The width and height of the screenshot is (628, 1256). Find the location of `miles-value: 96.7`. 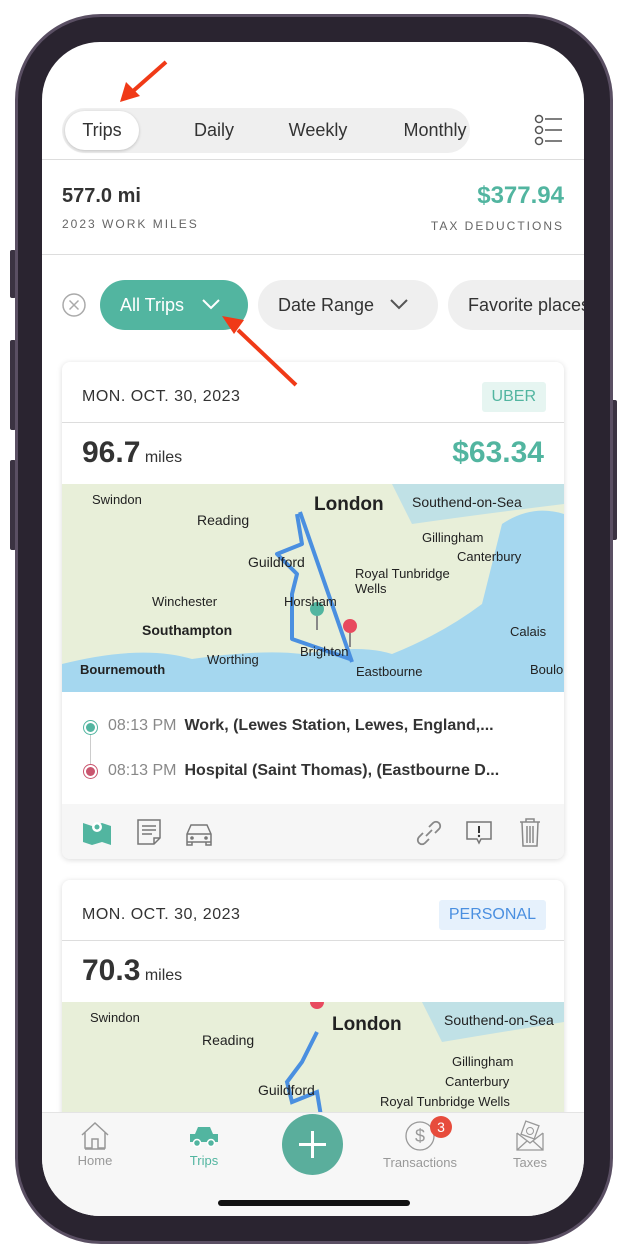

miles-value: 96.7 is located at coordinates (111, 452).